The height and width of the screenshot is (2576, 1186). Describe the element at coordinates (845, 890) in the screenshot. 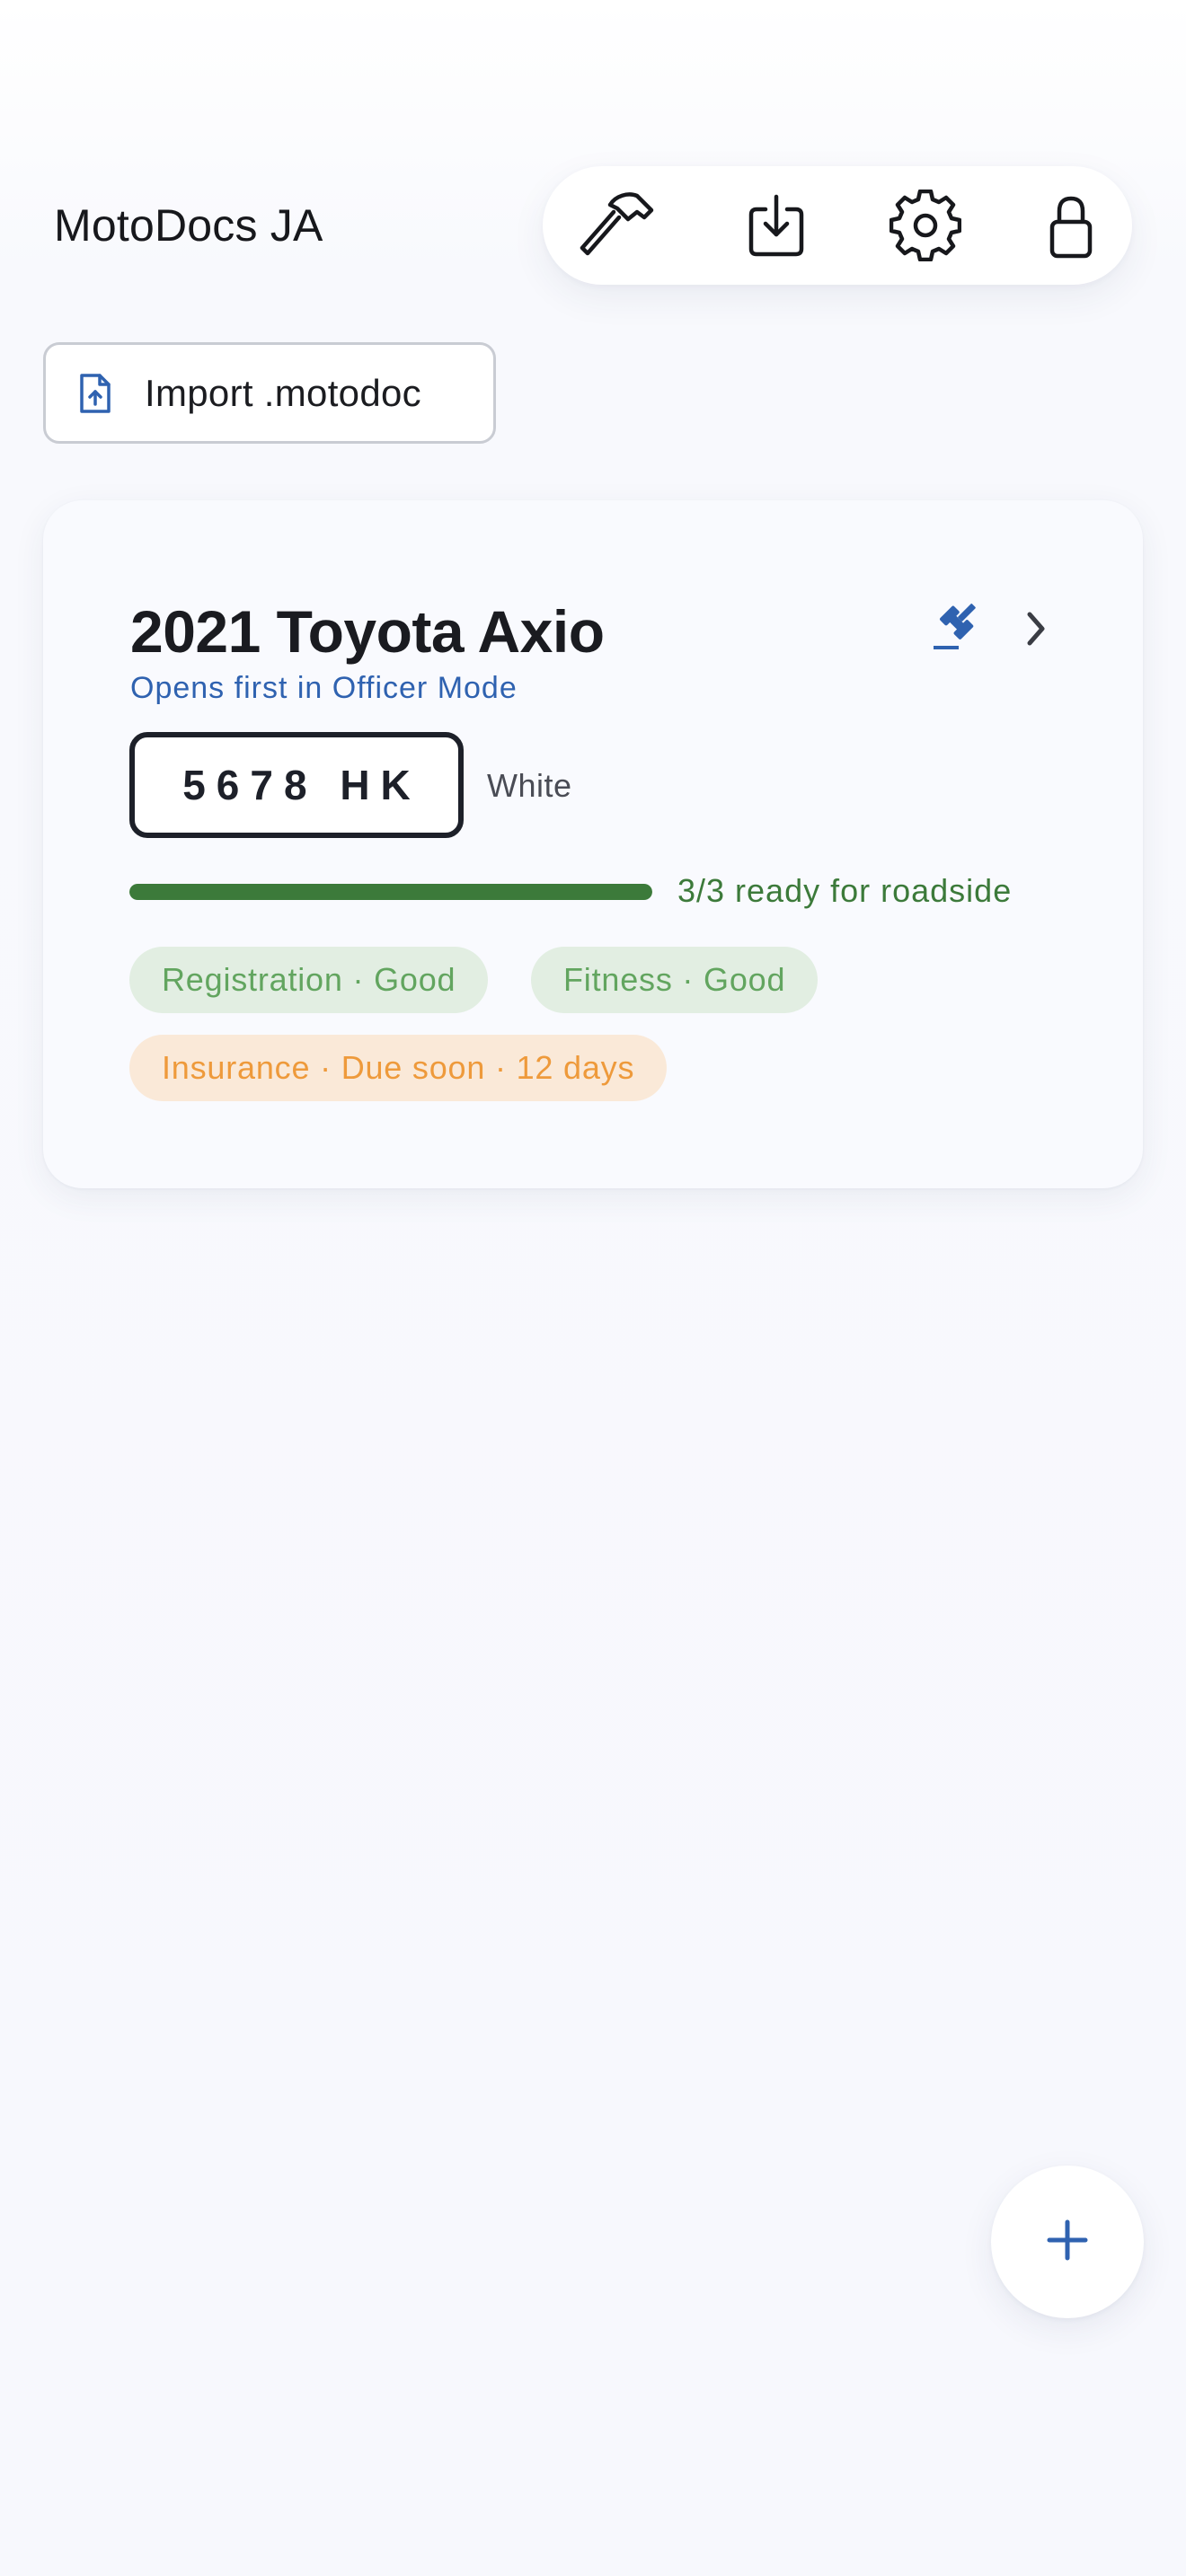

I see `readiness-text: 3/3 ready for roadside` at that location.